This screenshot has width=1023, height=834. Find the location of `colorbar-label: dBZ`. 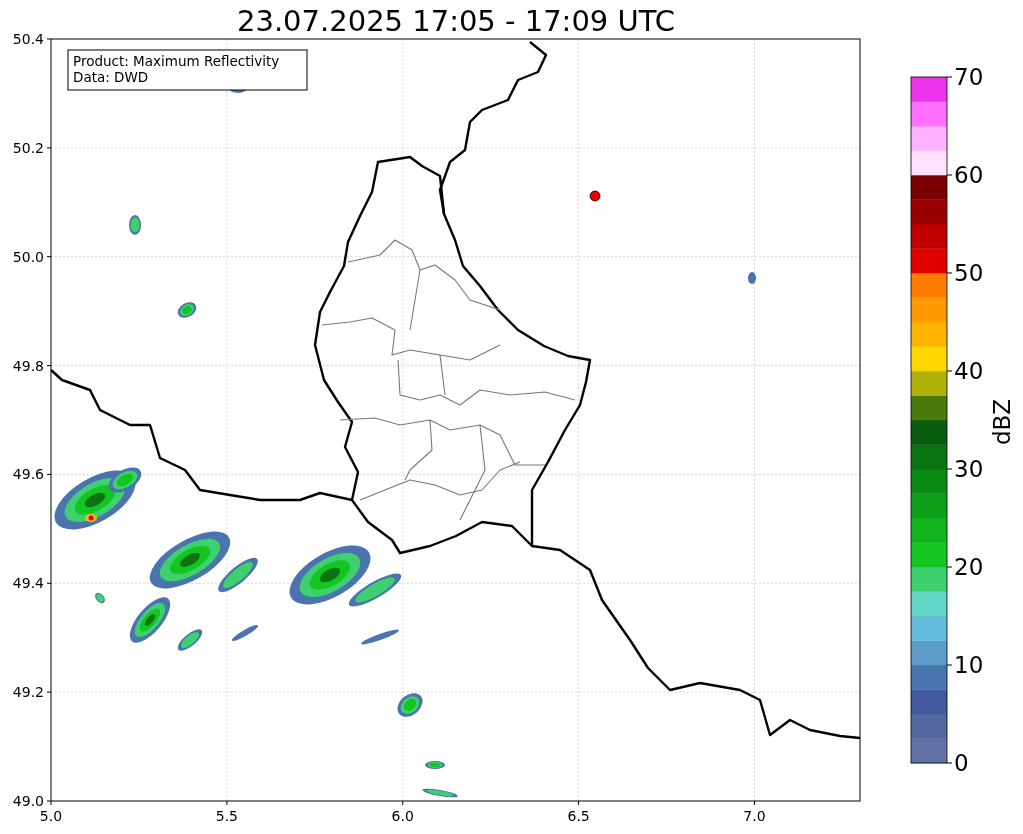

colorbar-label: dBZ is located at coordinates (1002, 422).